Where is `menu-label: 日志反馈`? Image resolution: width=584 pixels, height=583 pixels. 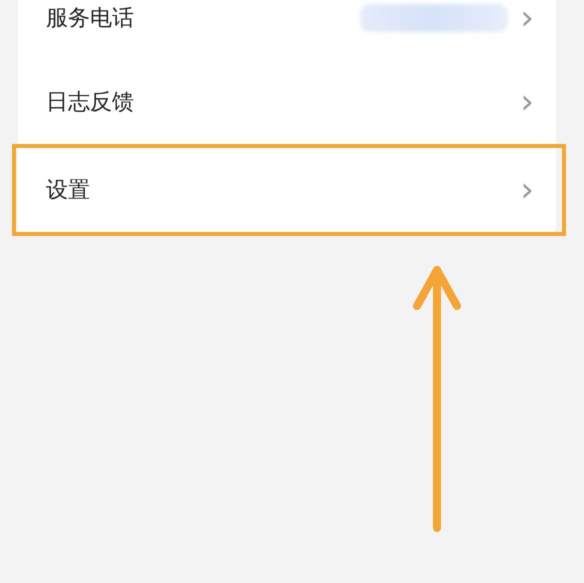 menu-label: 日志反馈 is located at coordinates (90, 102).